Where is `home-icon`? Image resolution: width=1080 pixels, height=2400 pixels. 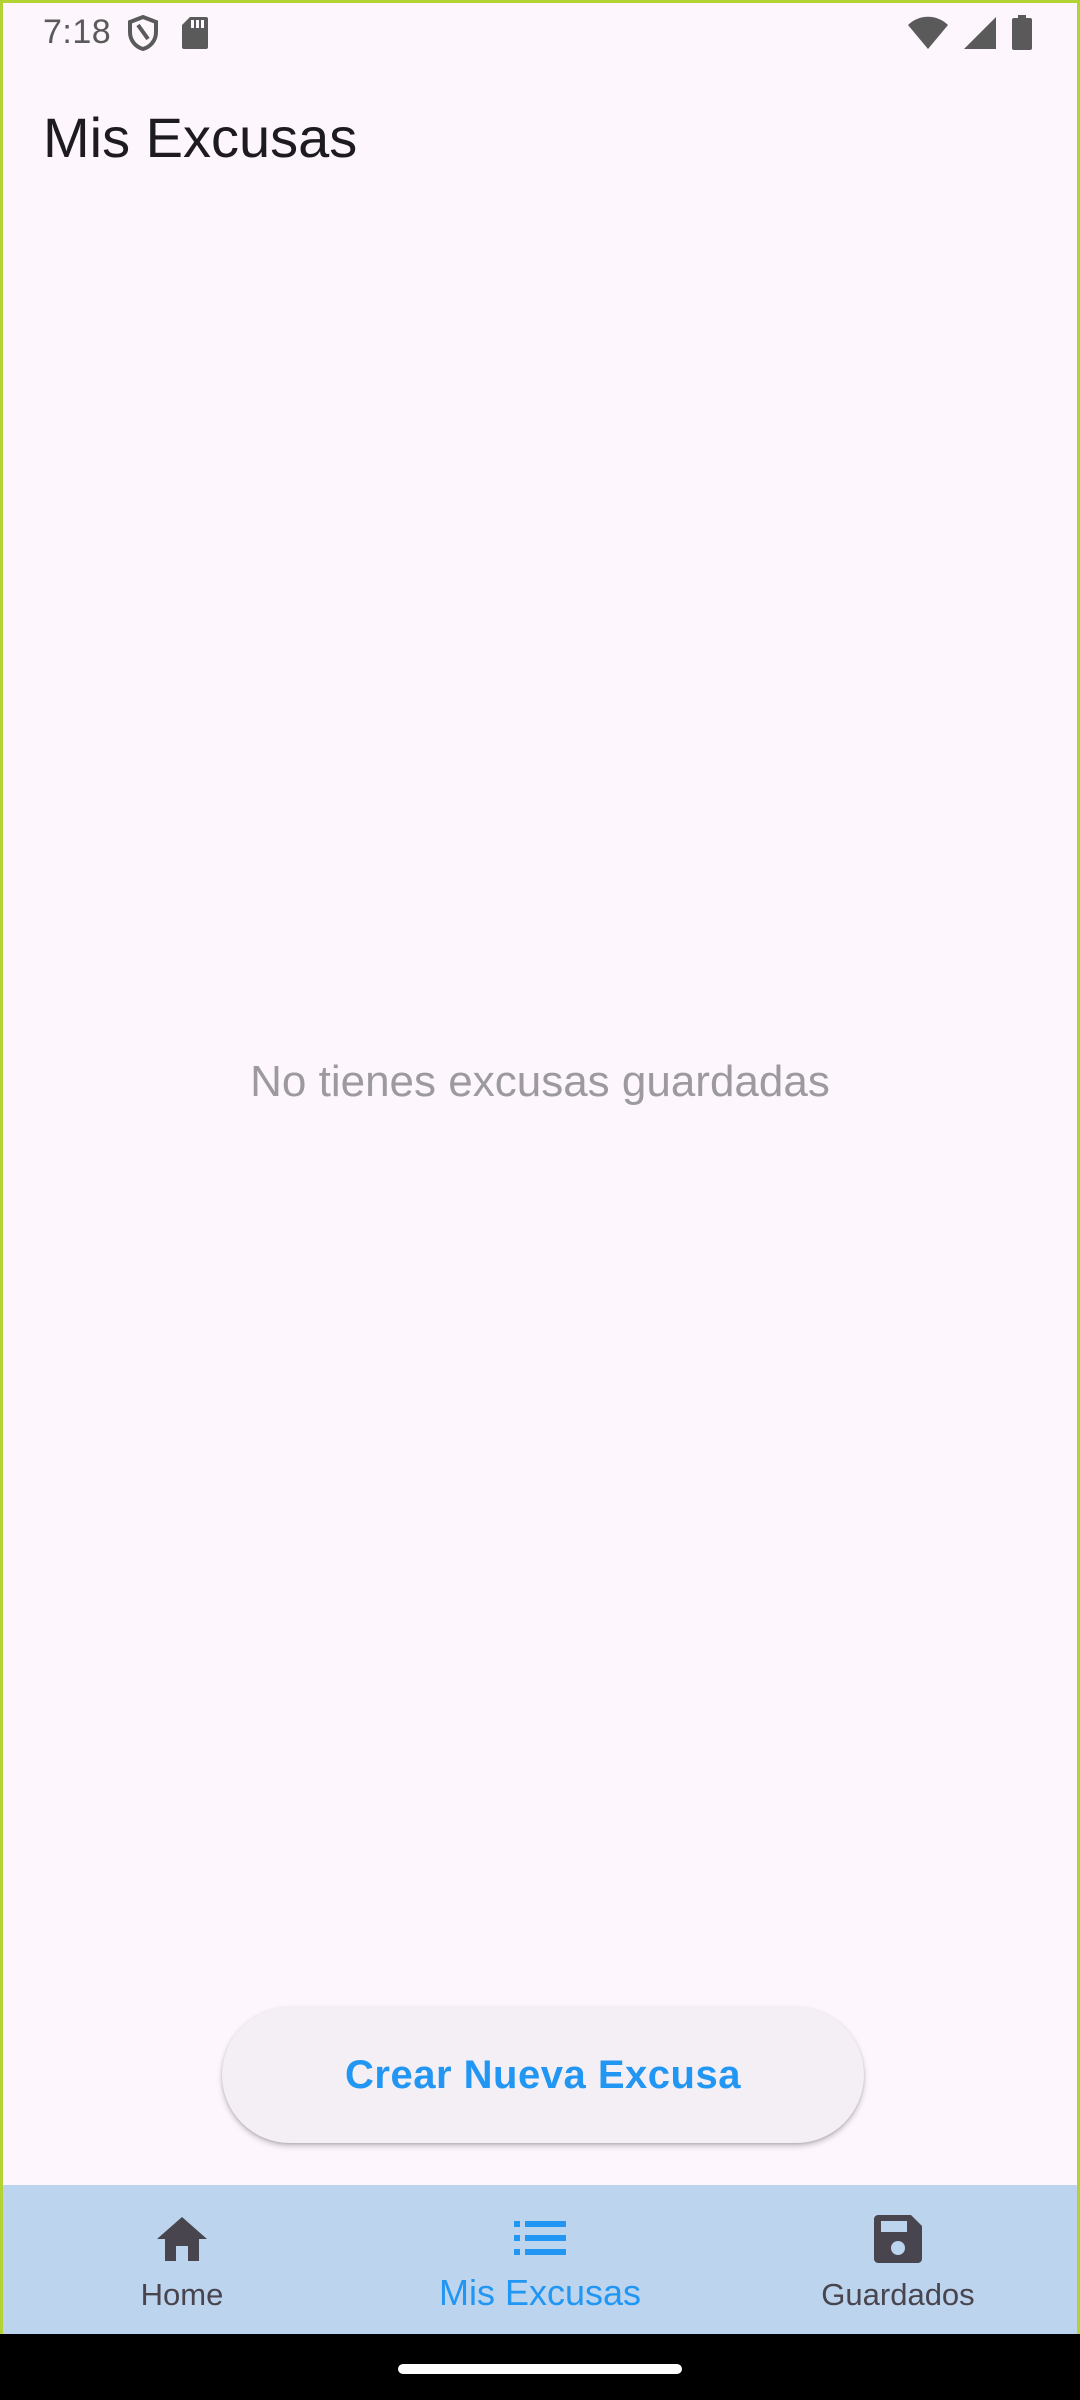
home-icon is located at coordinates (182, 2239).